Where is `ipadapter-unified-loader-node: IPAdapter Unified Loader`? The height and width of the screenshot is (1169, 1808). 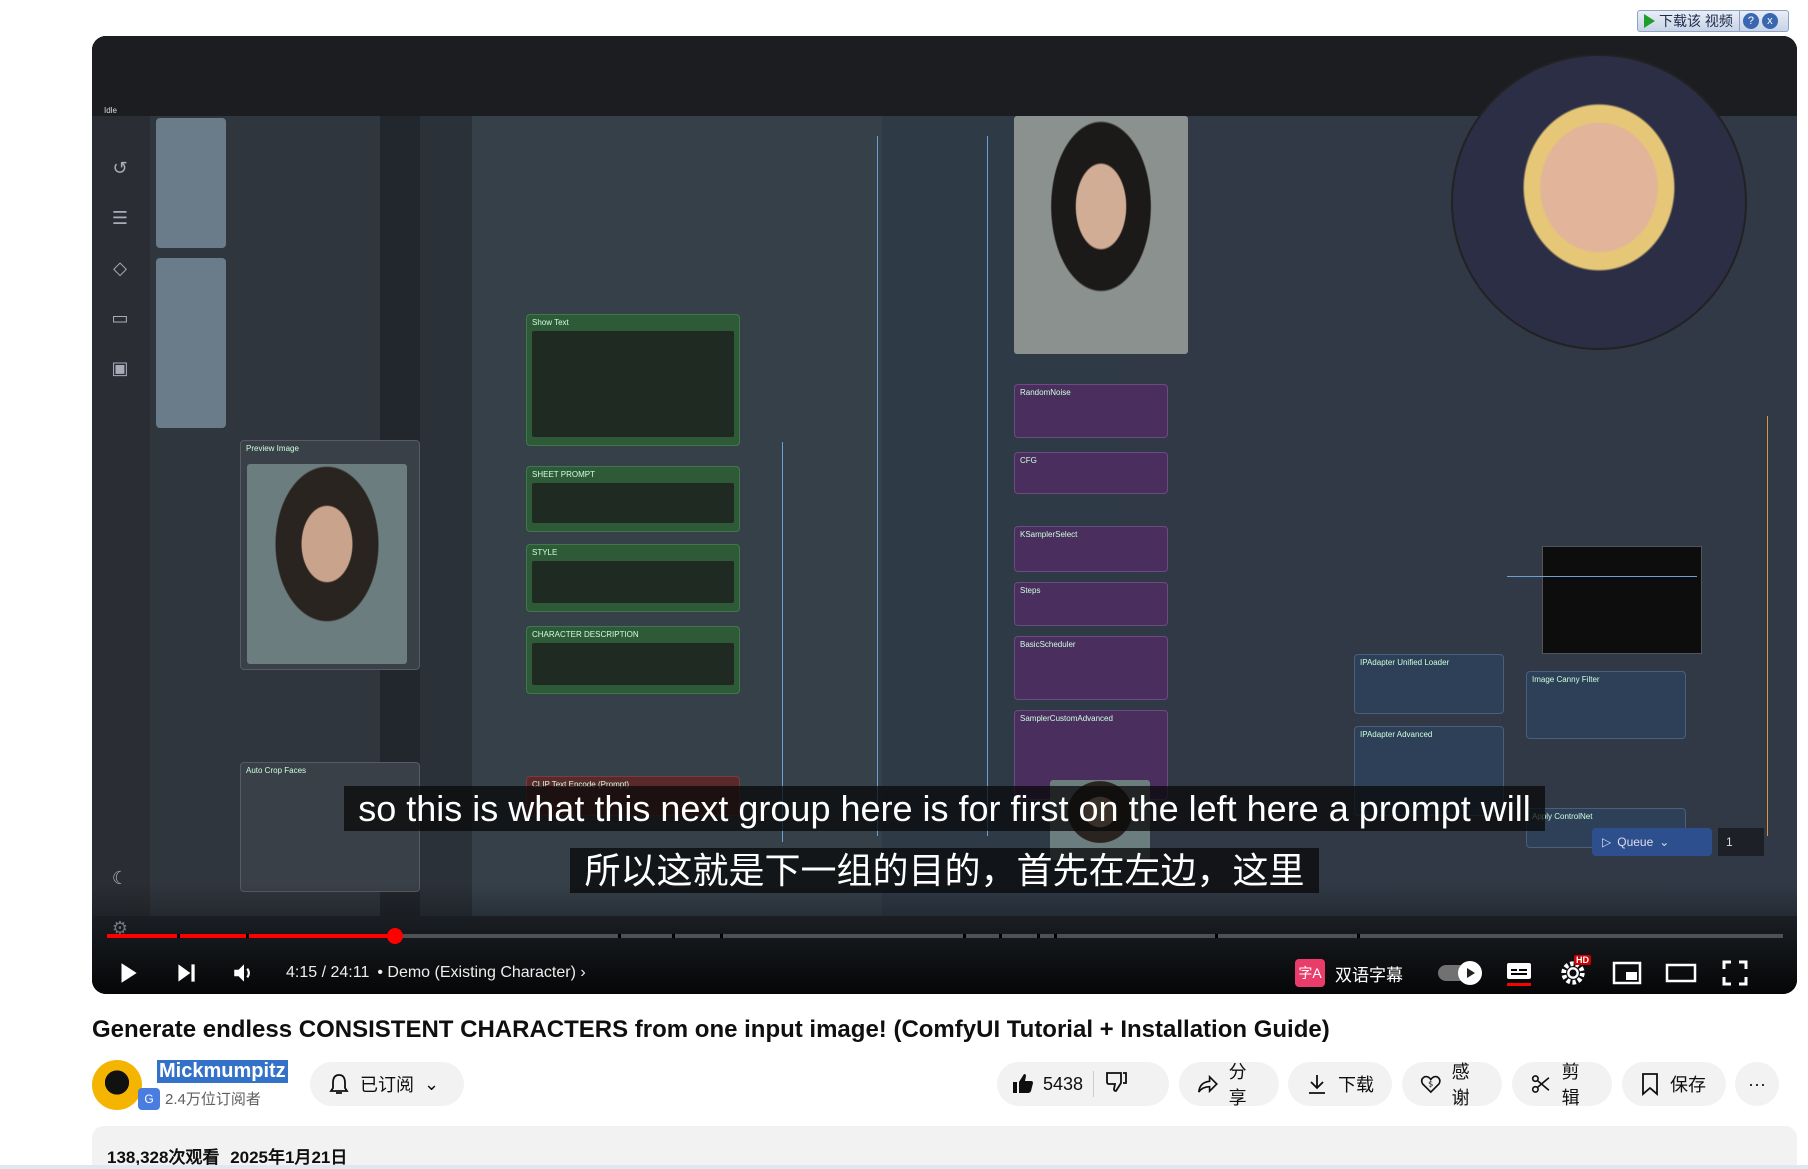 ipadapter-unified-loader-node: IPAdapter Unified Loader is located at coordinates (1429, 684).